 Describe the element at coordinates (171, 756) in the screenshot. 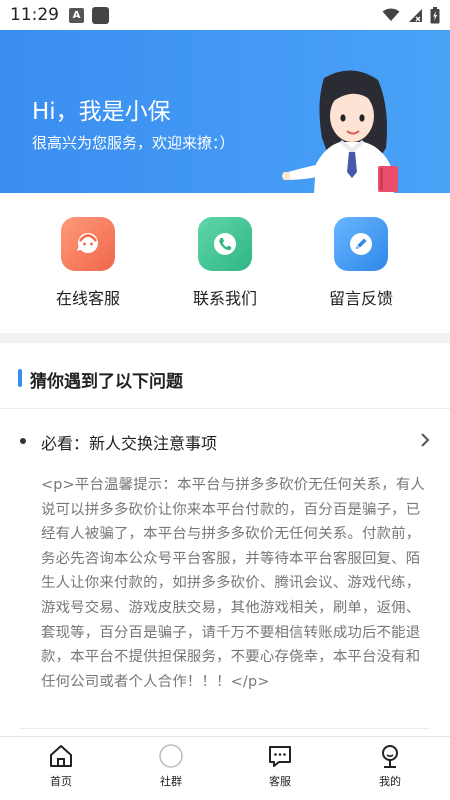

I see `community-icon` at that location.